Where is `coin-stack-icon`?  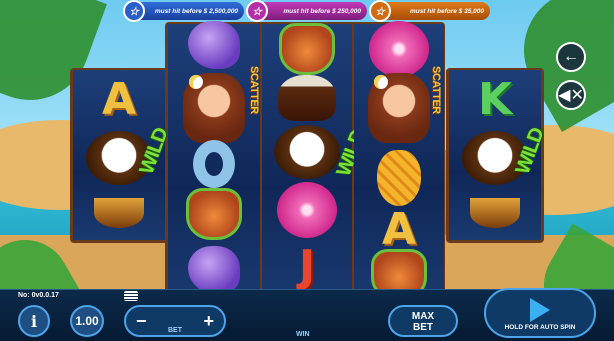
coin-stack-icon is located at coordinates (131, 296).